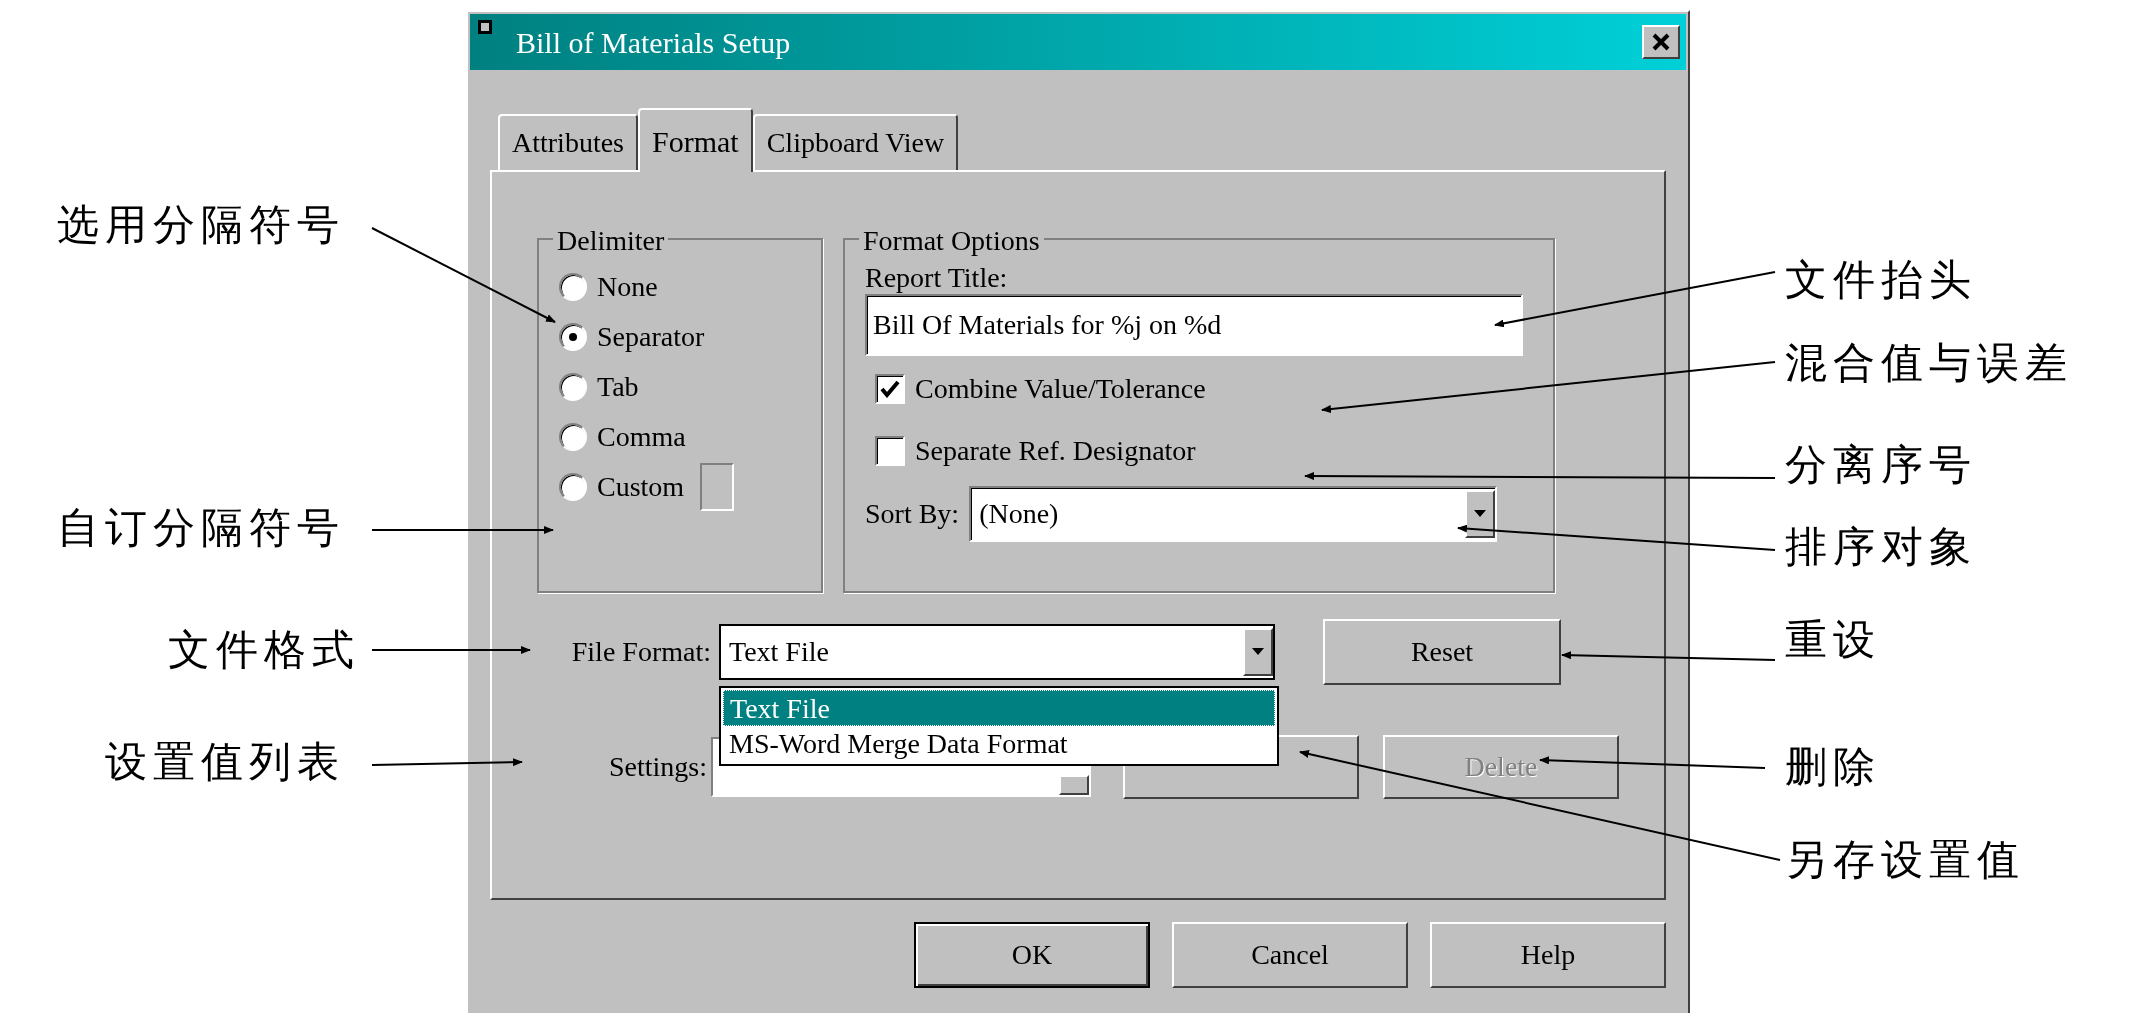 Image resolution: width=2140 pixels, height=1013 pixels. What do you see at coordinates (1881, 280) in the screenshot?
I see `callout-label: 文件抬头` at bounding box center [1881, 280].